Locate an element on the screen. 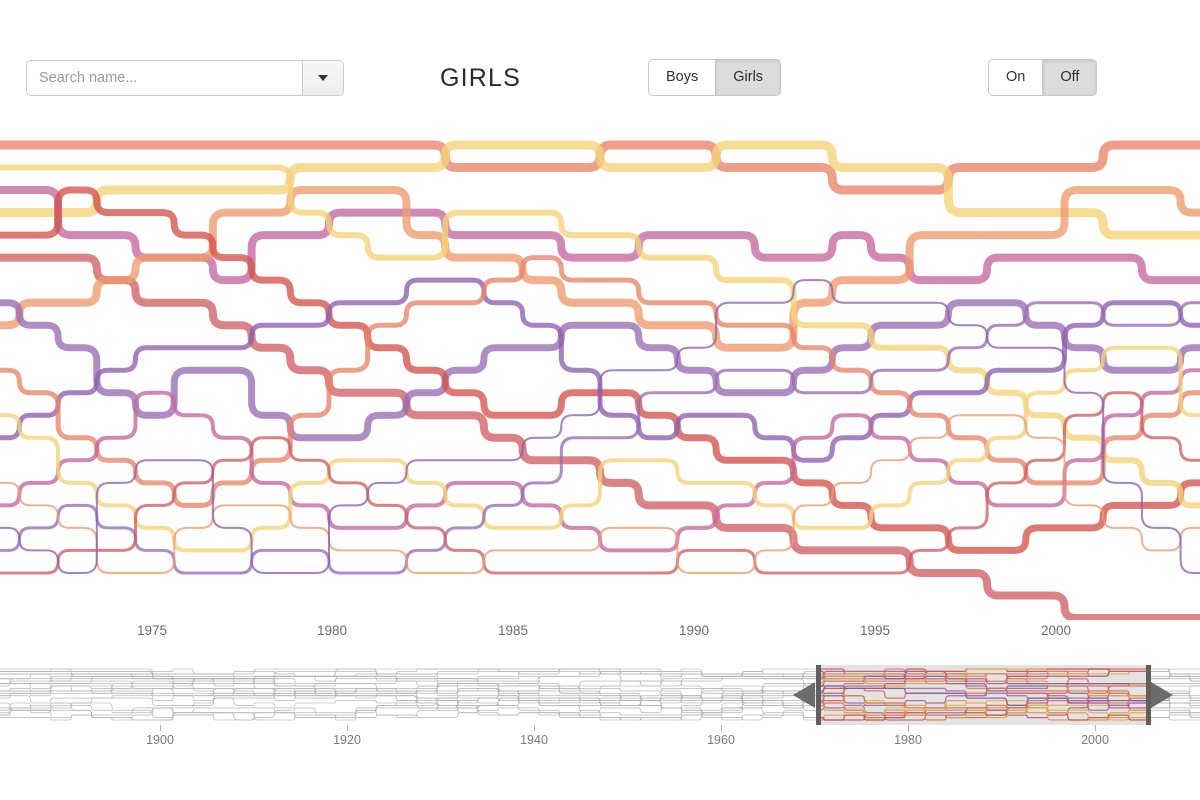 This screenshot has height=800, width=1200. minimap-tick-label: 1960 is located at coordinates (721, 740).